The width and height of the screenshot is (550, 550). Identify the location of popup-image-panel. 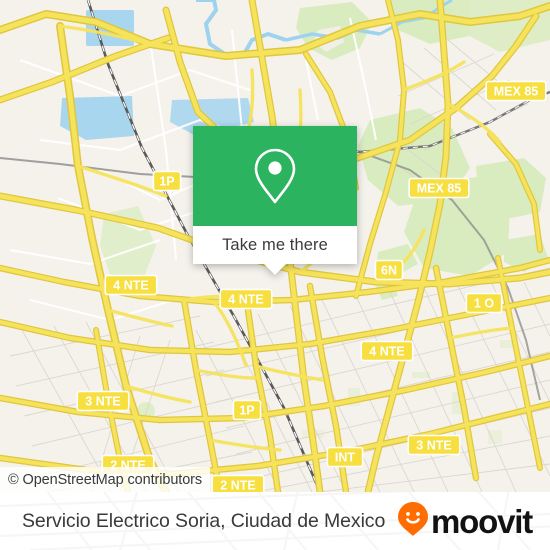
(275, 176).